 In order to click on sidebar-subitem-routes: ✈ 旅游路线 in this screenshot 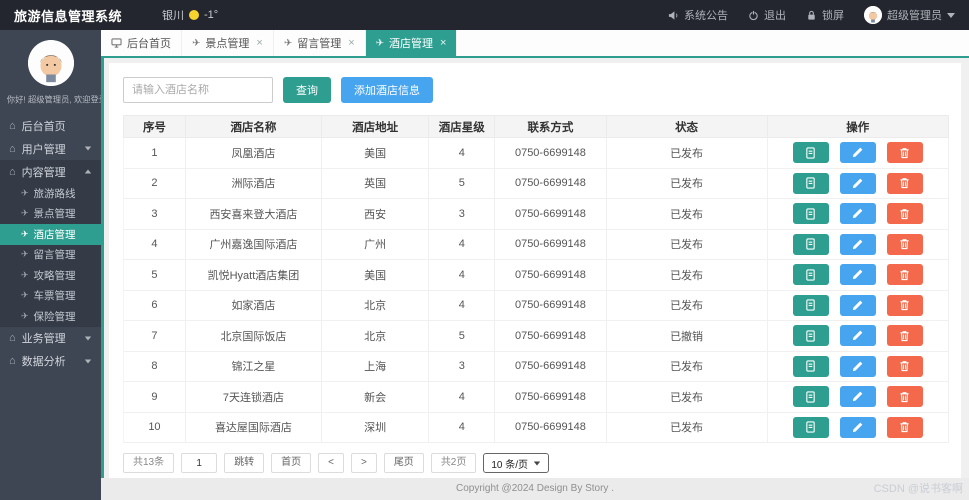, I will do `click(50, 193)`.